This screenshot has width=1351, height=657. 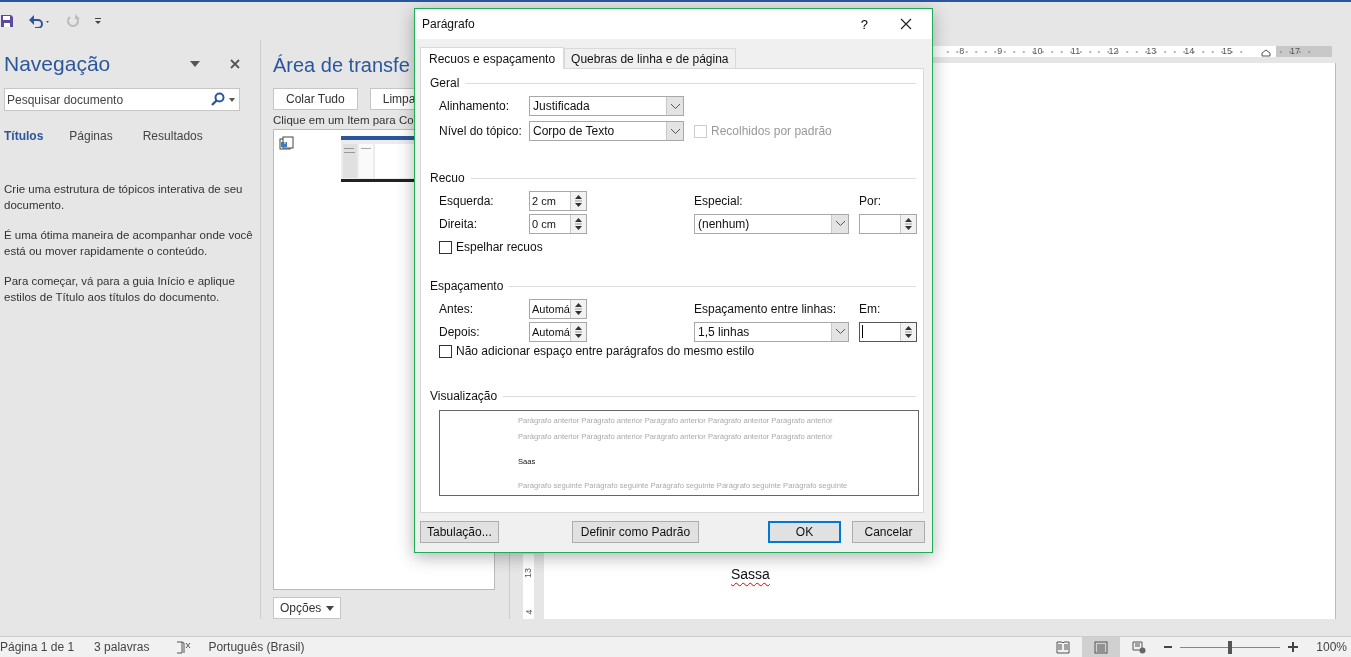 I want to click on line-spacing-dropdown: 1,5 linhas, so click(x=771, y=331).